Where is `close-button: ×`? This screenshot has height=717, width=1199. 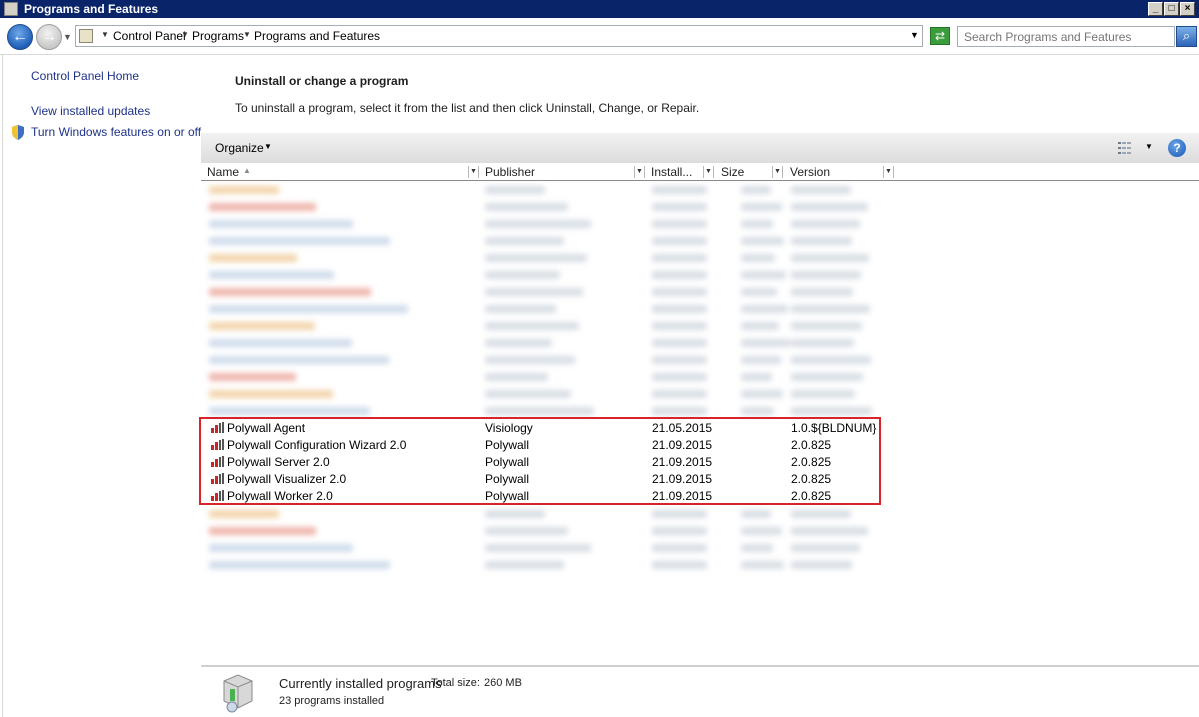 close-button: × is located at coordinates (1187, 9).